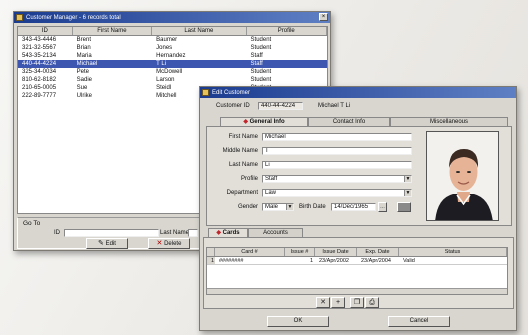 The width and height of the screenshot is (528, 335). I want to click on id-cell: 440-44-4224, so click(39, 64).